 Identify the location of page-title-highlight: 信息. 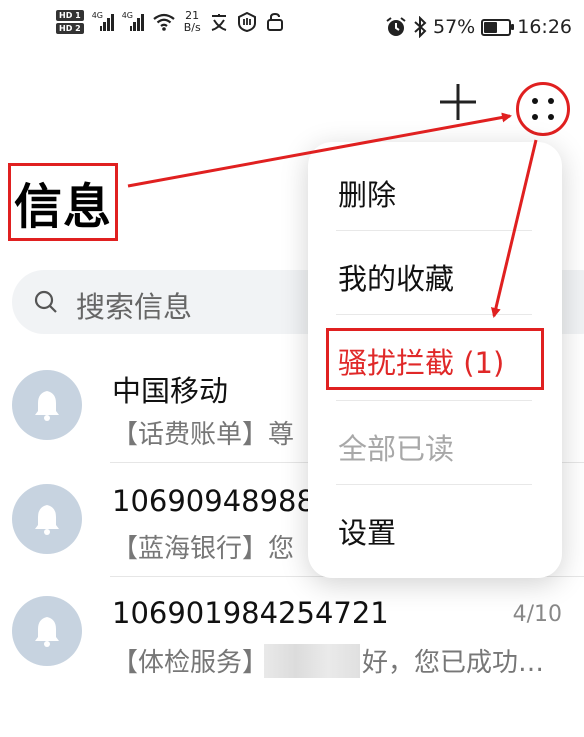
(63, 202).